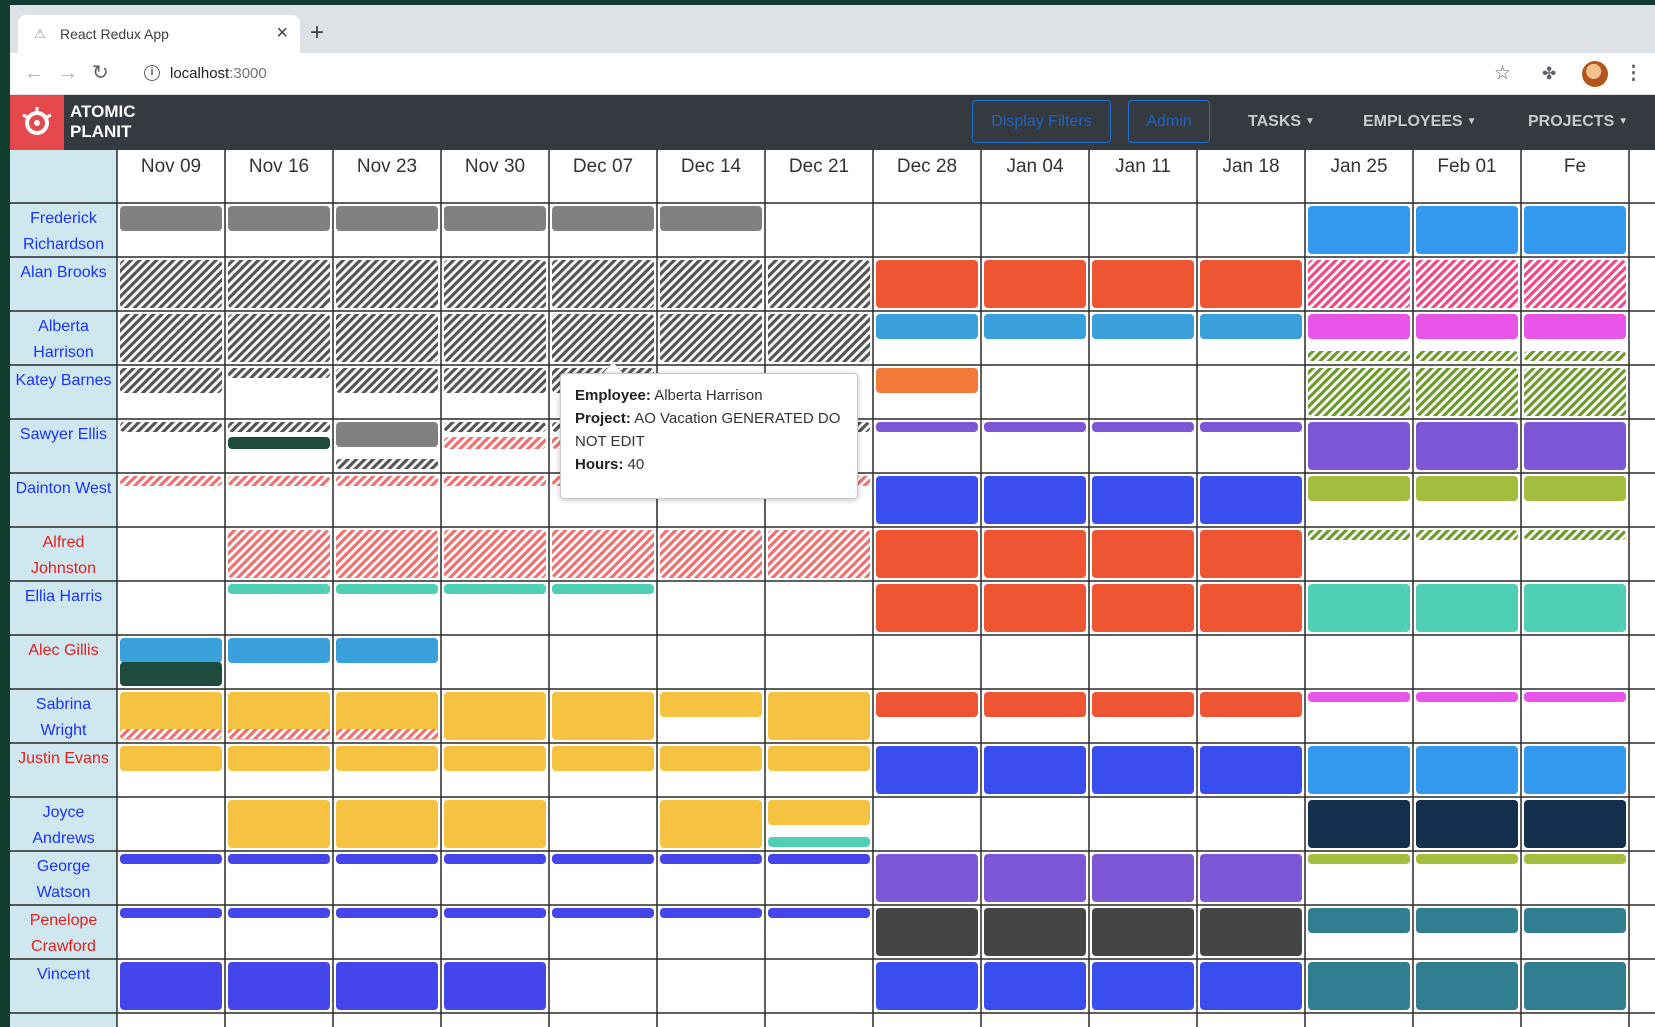 This screenshot has height=1027, width=1655. What do you see at coordinates (64, 892) in the screenshot?
I see `employee-name: Watson` at bounding box center [64, 892].